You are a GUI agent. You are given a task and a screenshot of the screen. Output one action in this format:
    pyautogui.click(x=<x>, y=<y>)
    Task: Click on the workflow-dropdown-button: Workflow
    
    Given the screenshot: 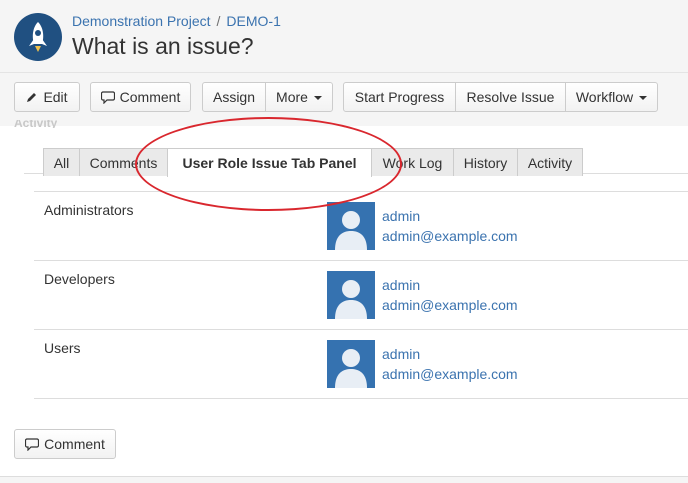 What is the action you would take?
    pyautogui.click(x=611, y=97)
    